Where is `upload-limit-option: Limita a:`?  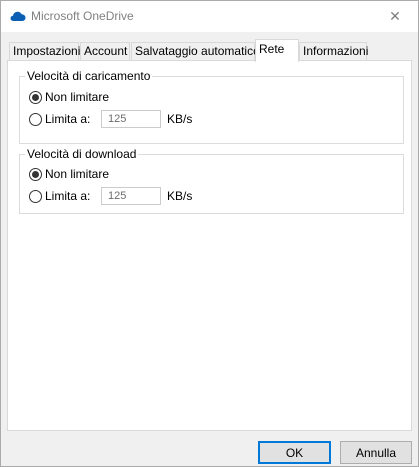 upload-limit-option: Limita a: is located at coordinates (59, 119).